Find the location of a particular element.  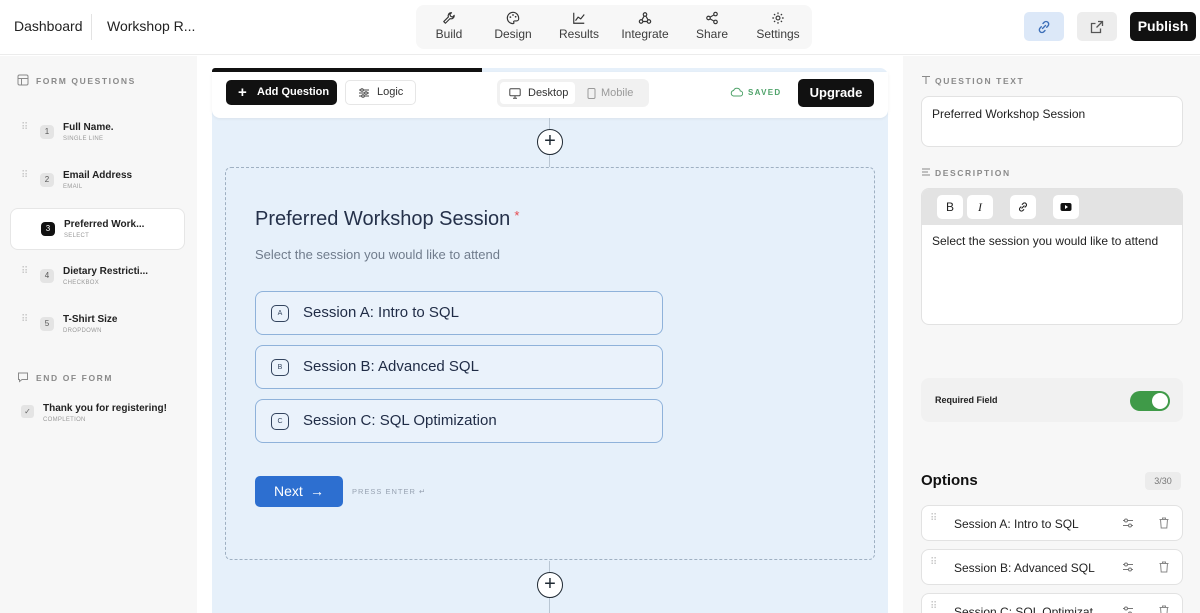

add-block-below-button: + is located at coordinates (550, 585).